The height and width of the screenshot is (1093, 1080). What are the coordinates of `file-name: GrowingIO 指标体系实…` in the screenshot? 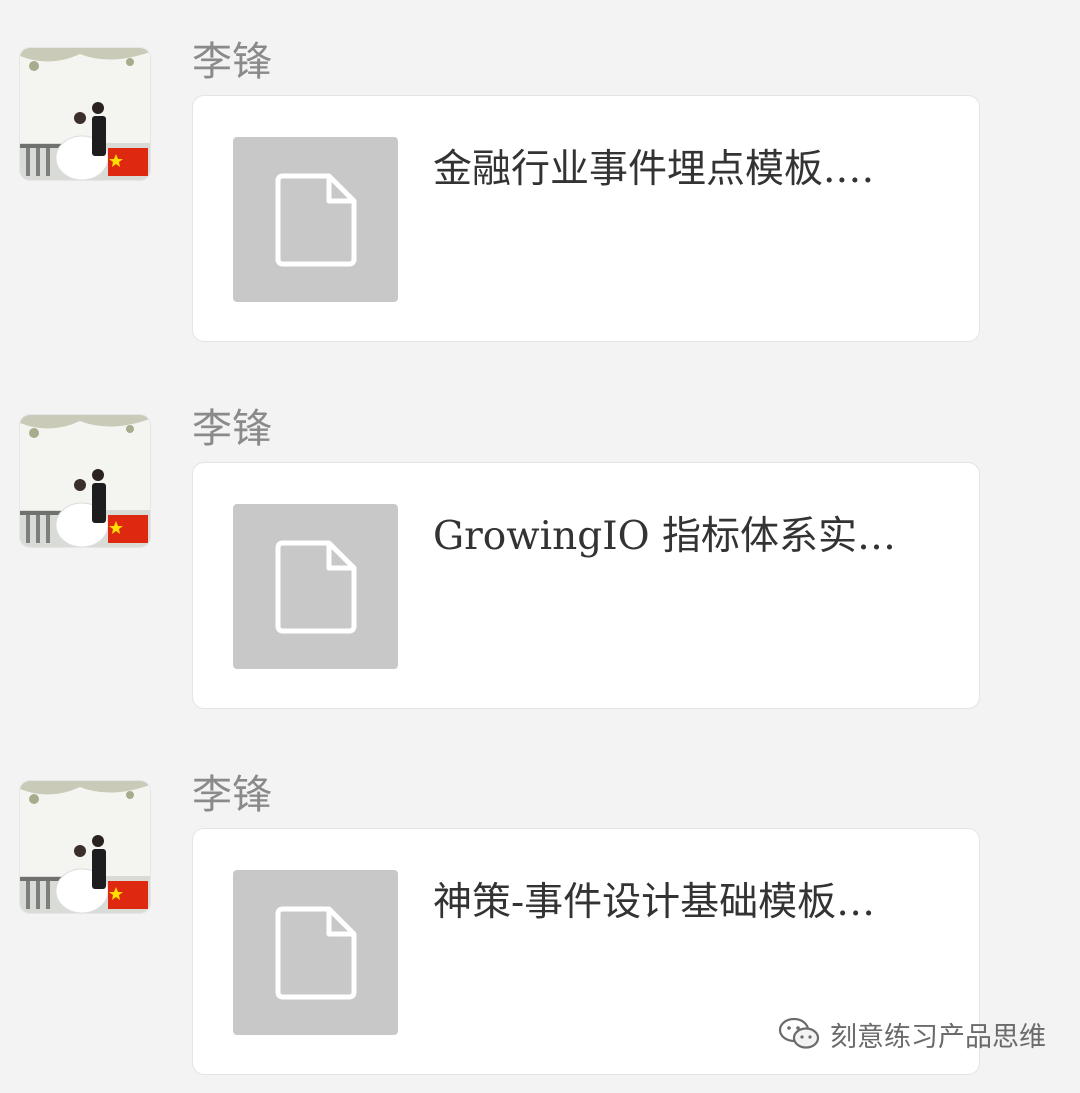 It's located at (664, 536).